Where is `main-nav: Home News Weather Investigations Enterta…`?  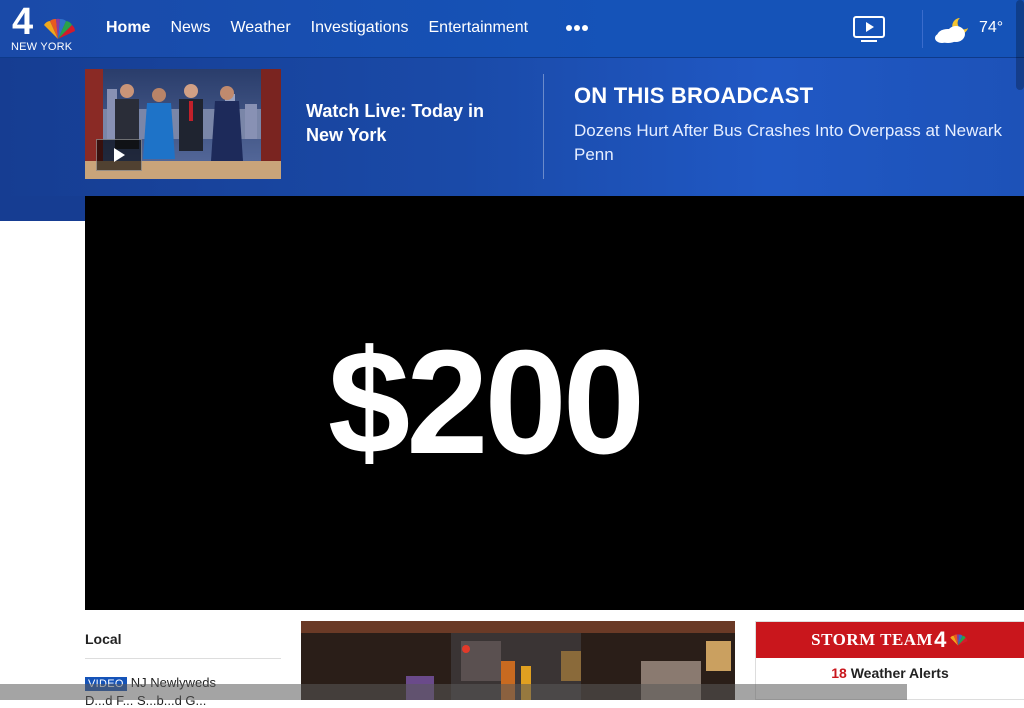 main-nav: Home News Weather Investigations Enterta… is located at coordinates (327, 28).